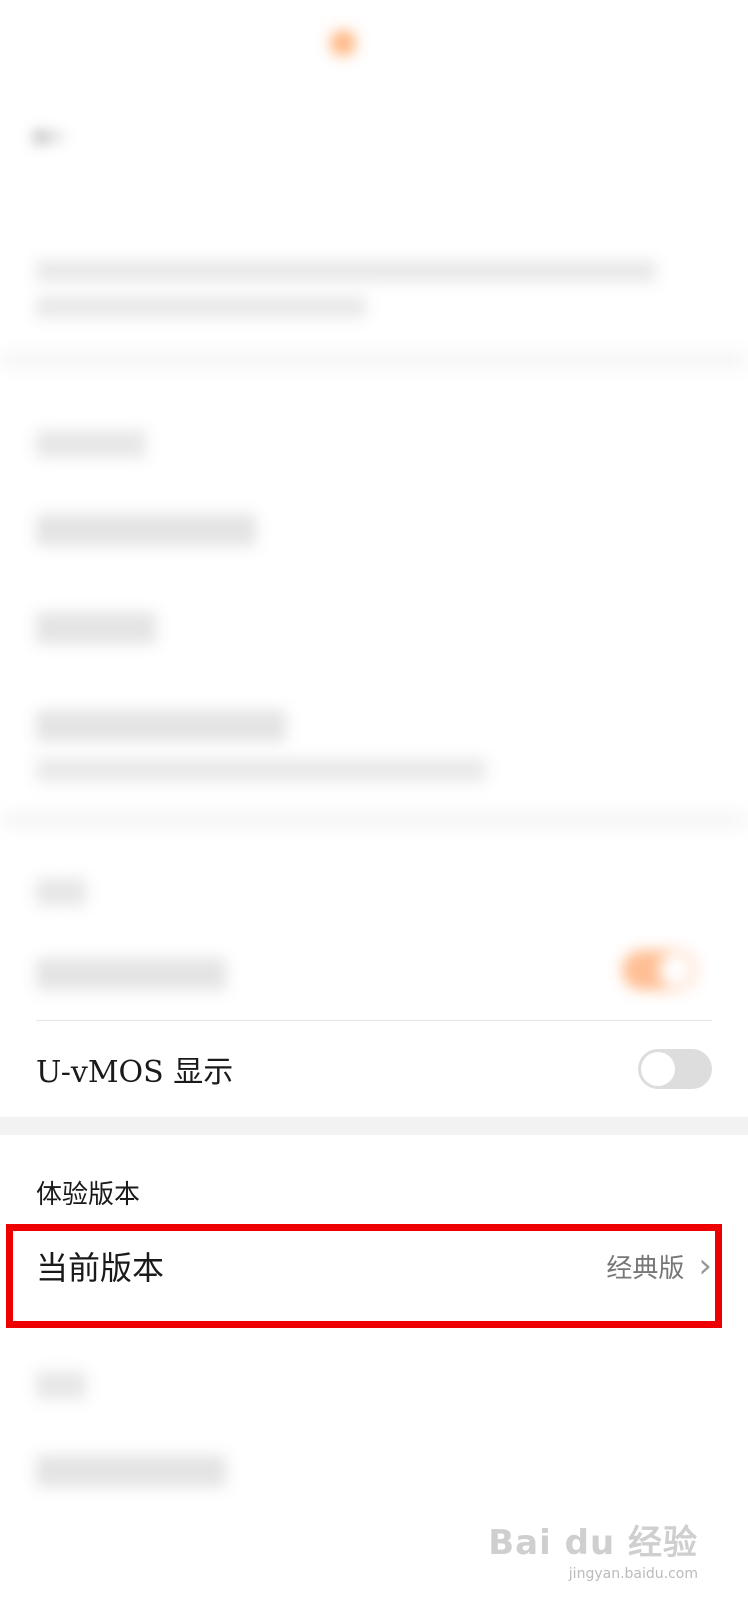 The height and width of the screenshot is (1600, 748). Describe the element at coordinates (374, 265) in the screenshot. I see `blurred-intro-block` at that location.